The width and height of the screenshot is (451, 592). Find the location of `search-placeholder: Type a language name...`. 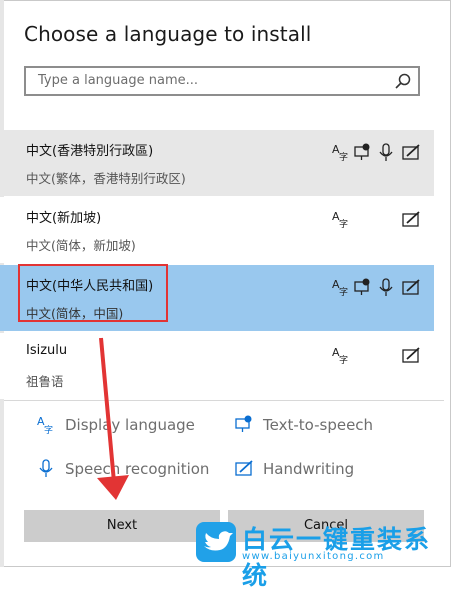

search-placeholder: Type a language name... is located at coordinates (118, 80).